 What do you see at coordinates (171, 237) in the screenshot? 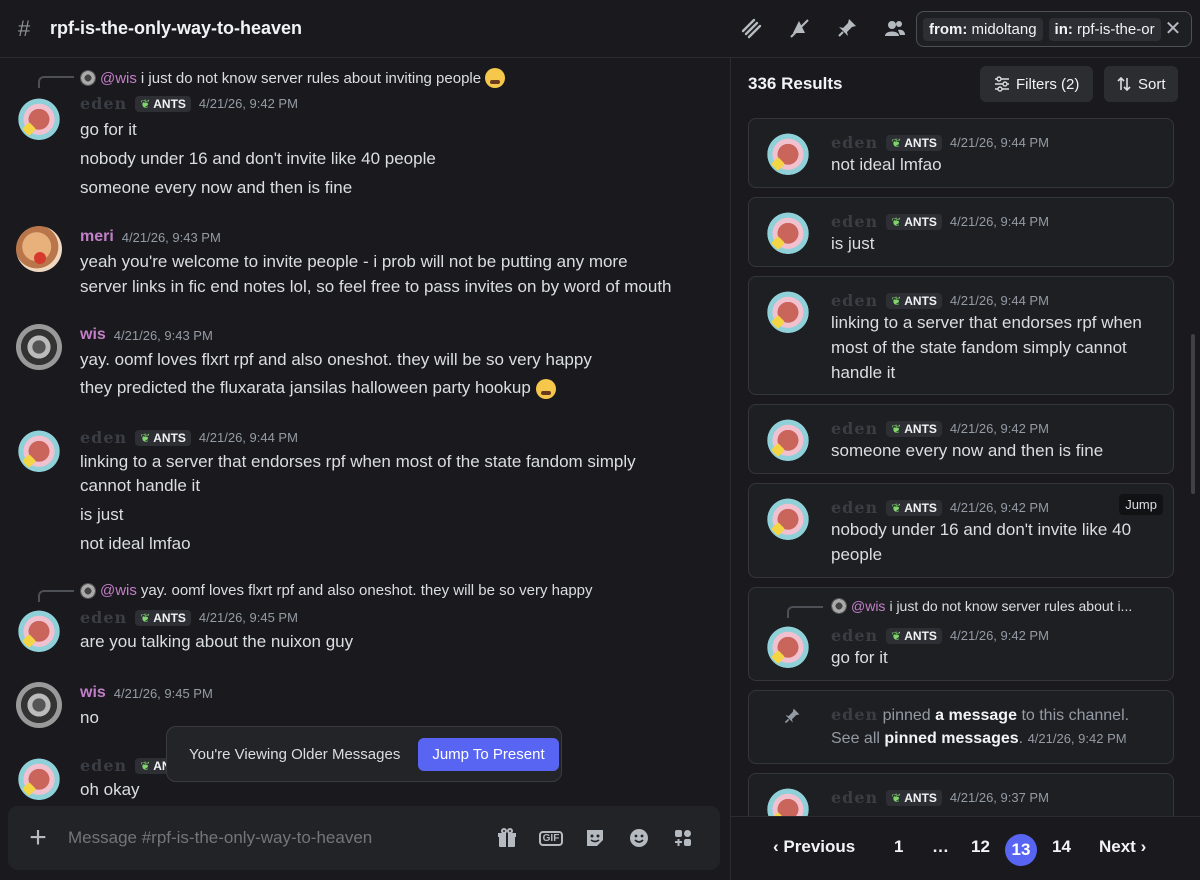
I see `timestamp: 4/21/26, 9:43 PM` at bounding box center [171, 237].